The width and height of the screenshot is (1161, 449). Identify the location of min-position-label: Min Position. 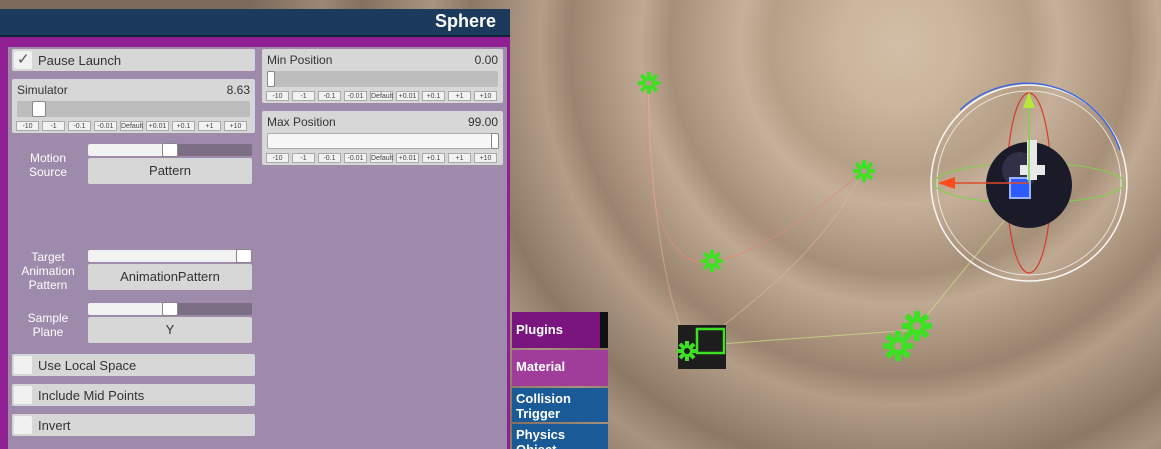
(300, 60).